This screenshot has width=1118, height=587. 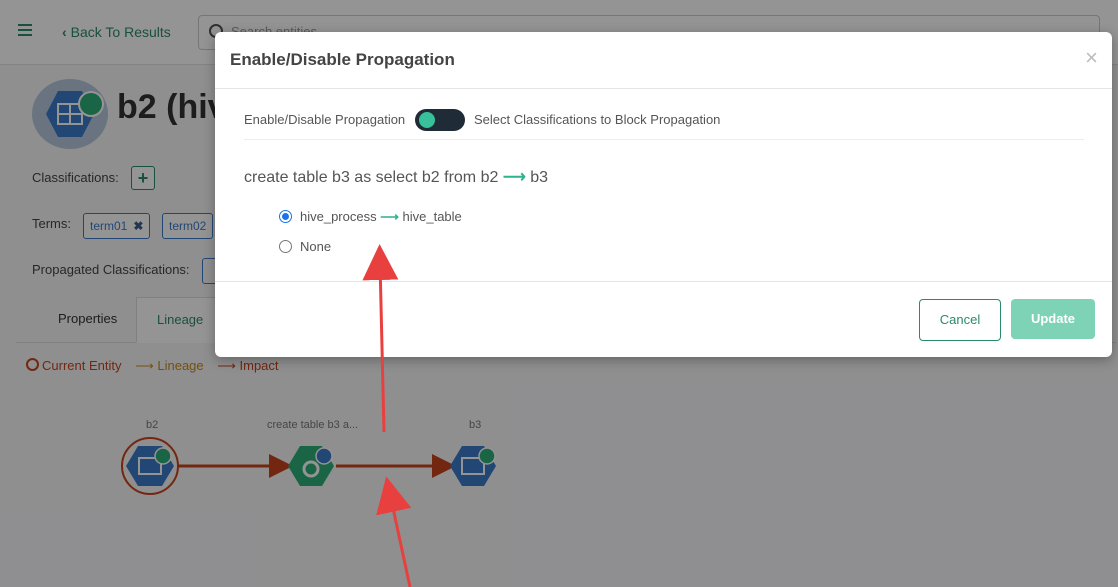 I want to click on annotation-arrow-up, so click(x=380, y=338).